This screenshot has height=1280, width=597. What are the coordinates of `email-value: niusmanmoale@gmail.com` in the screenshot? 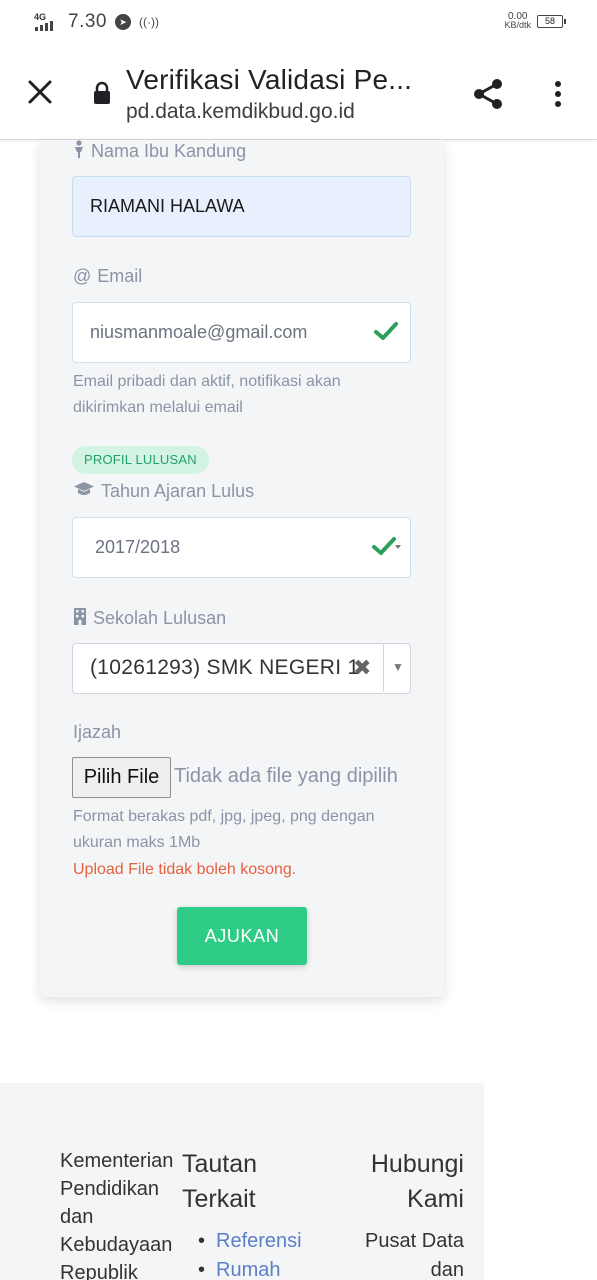 It's located at (199, 332).